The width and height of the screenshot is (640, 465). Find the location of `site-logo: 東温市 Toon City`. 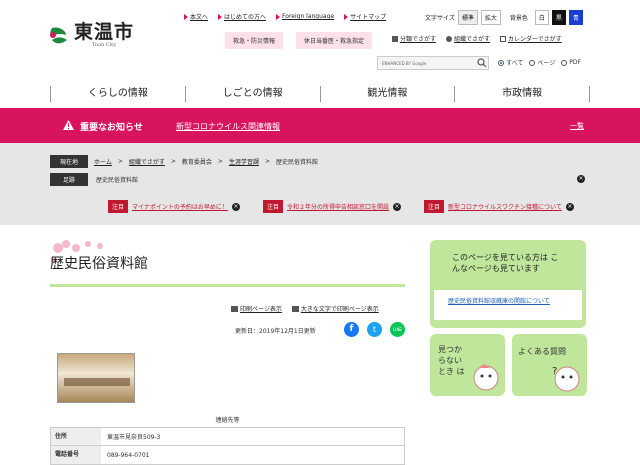

site-logo: 東温市 Toon City is located at coordinates (91, 35).